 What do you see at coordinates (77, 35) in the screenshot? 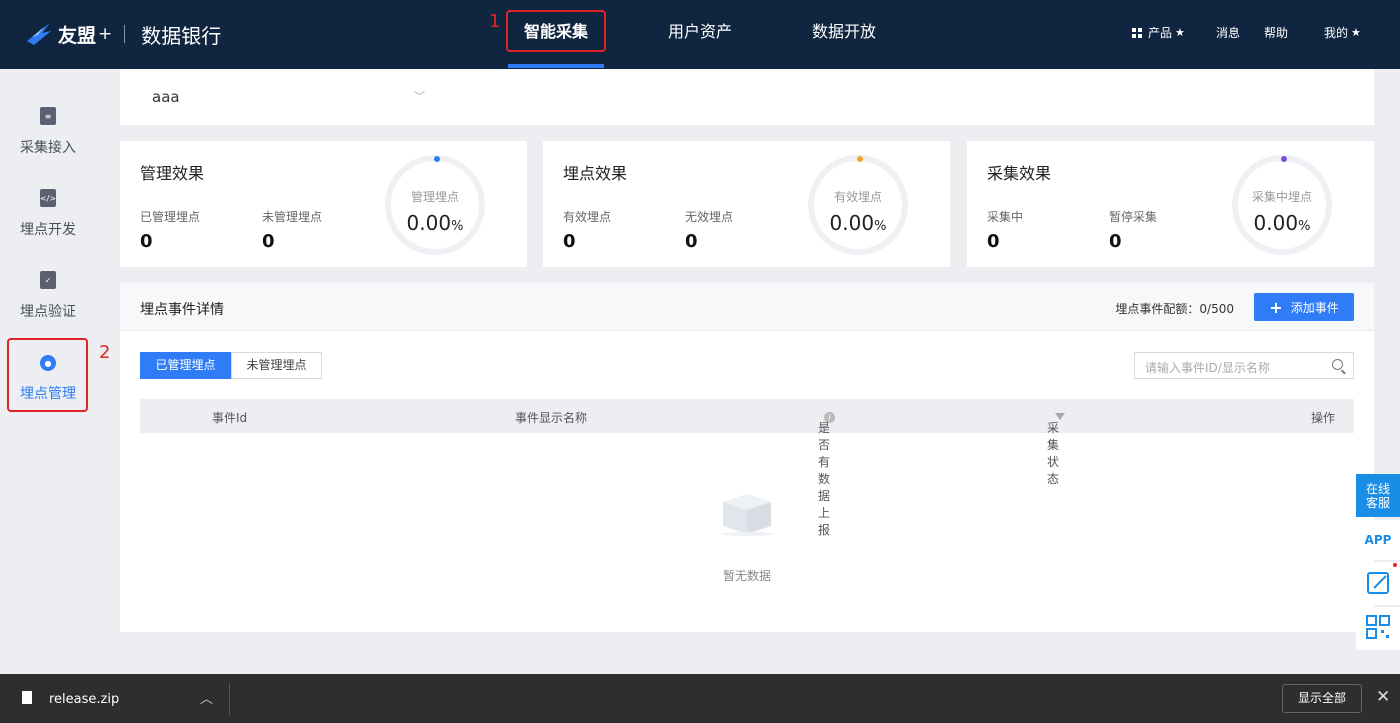
I see `brand-name: 友盟` at bounding box center [77, 35].